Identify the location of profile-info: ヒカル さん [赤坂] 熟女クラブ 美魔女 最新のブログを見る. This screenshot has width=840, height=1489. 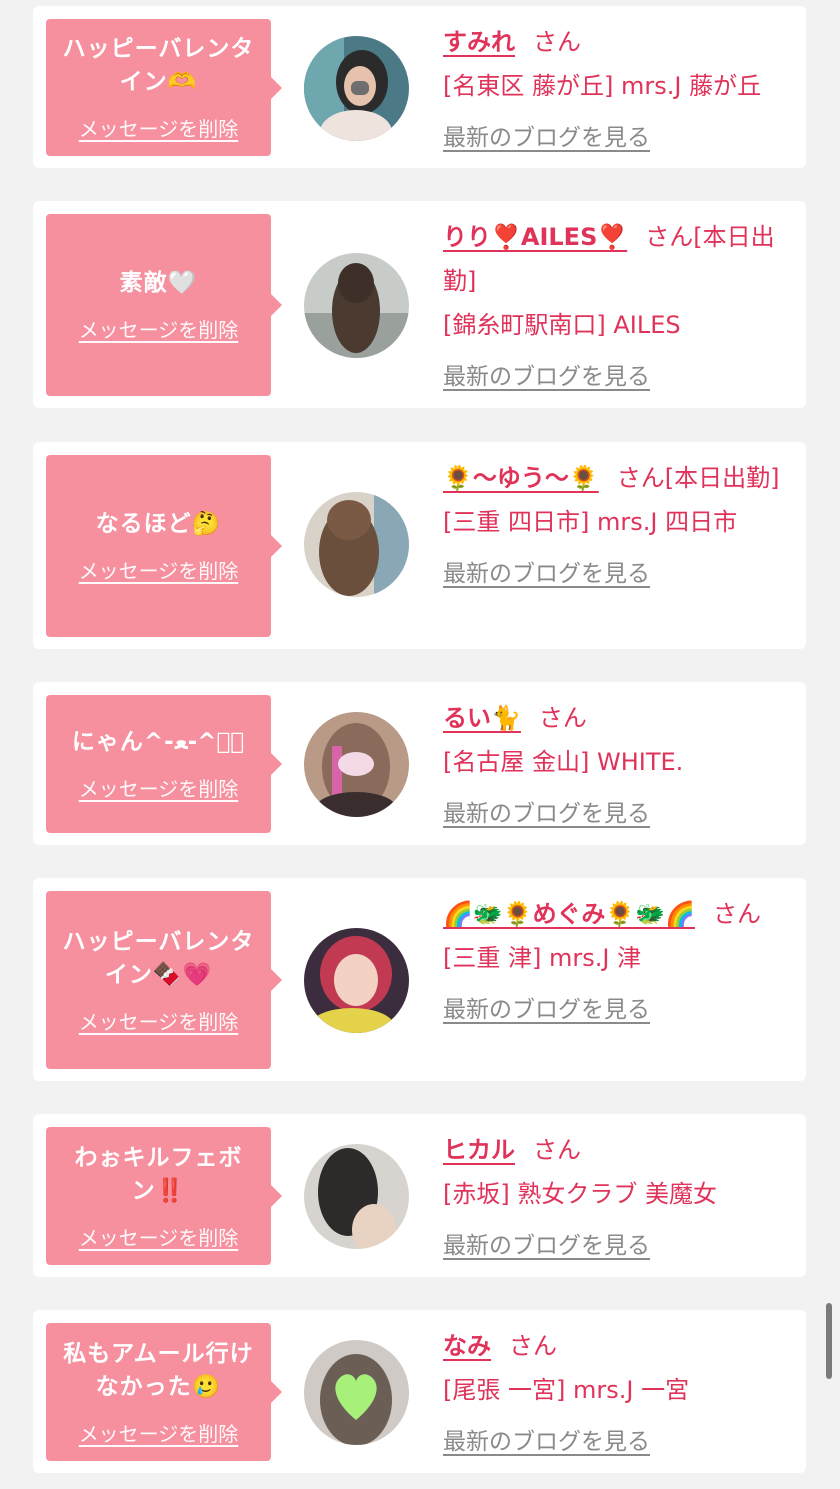
(618, 1198).